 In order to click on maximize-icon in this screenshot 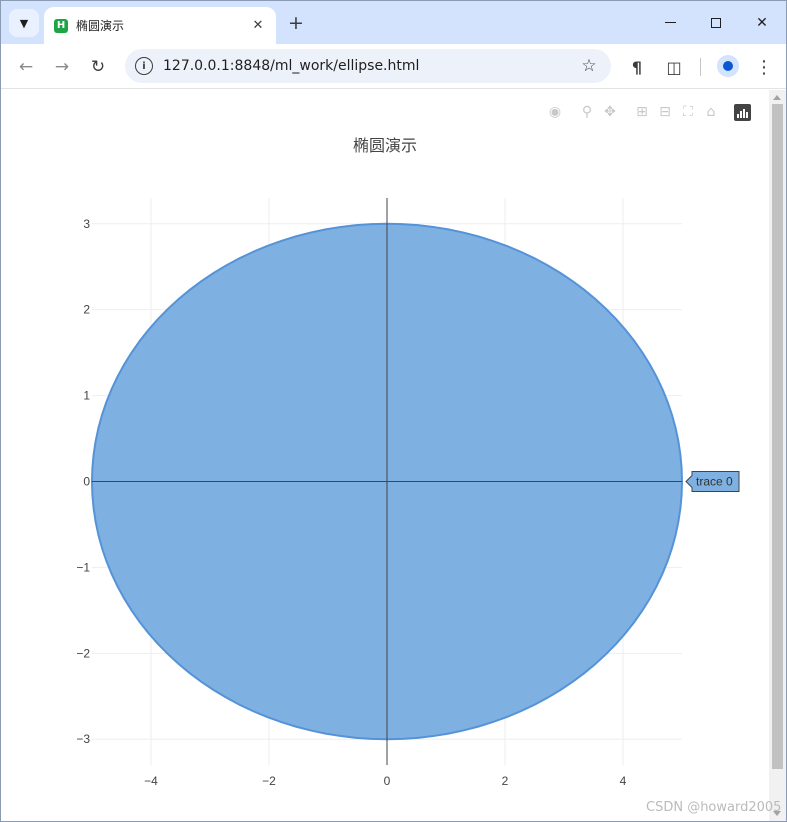, I will do `click(716, 22)`.